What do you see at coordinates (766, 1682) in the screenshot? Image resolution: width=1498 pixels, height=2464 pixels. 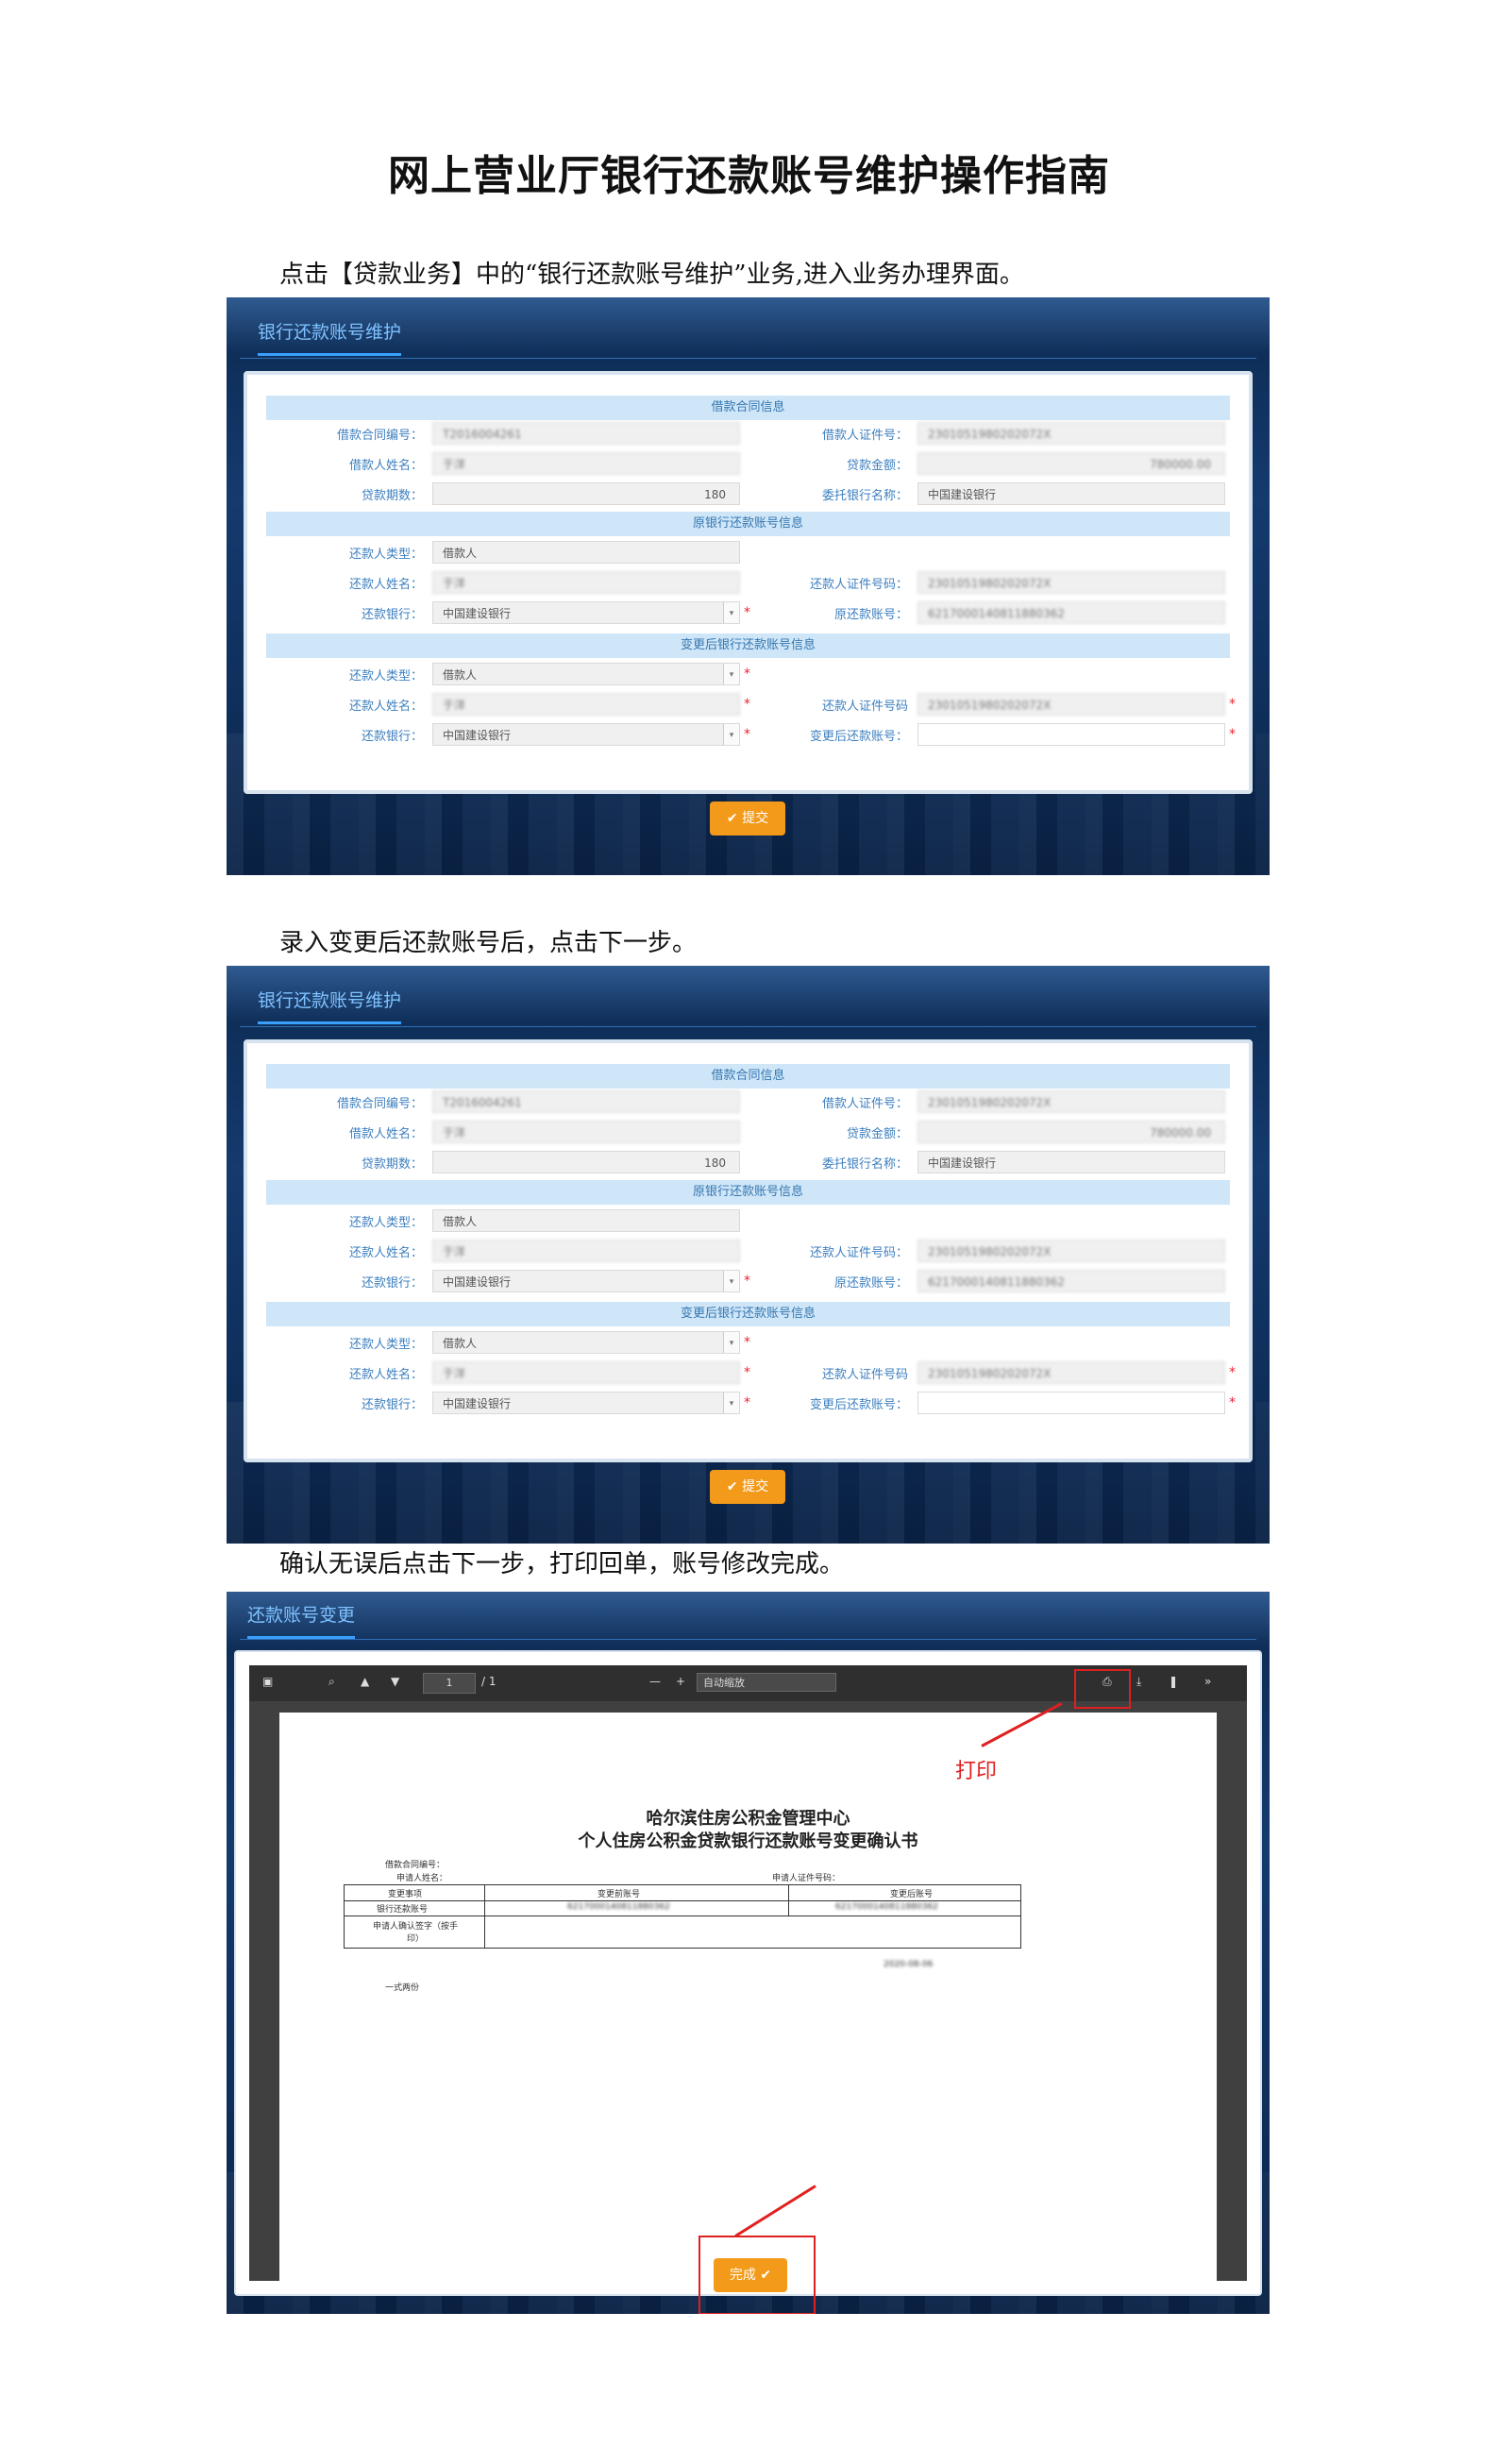 I see `zoom-select: 自动缩放` at bounding box center [766, 1682].